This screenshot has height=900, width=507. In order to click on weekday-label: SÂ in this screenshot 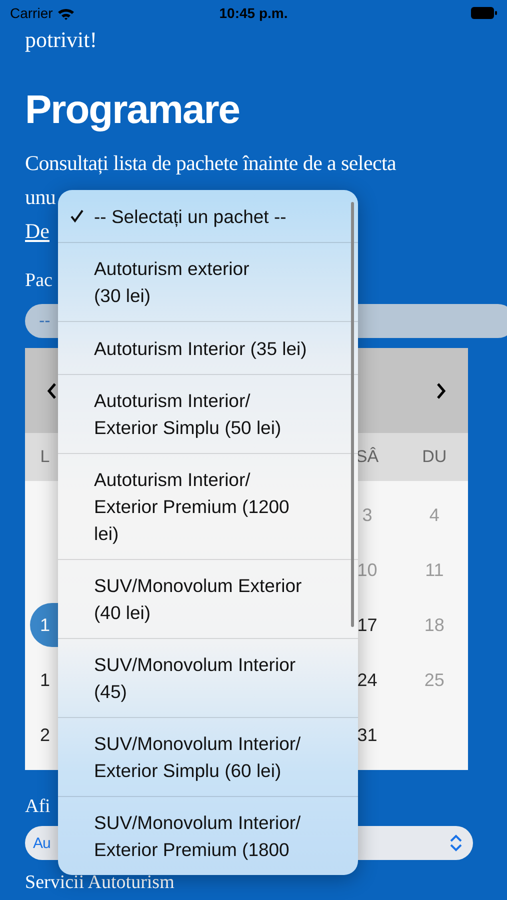, I will do `click(367, 456)`.